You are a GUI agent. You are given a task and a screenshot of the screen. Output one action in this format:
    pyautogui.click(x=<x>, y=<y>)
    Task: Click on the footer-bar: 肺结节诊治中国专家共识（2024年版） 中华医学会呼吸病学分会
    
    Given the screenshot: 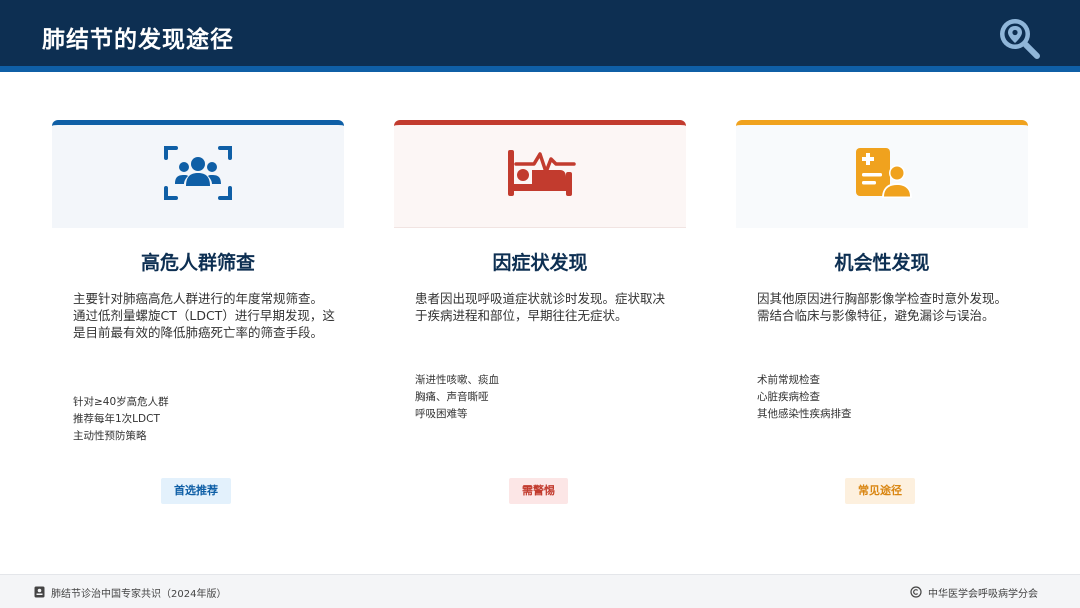 What is the action you would take?
    pyautogui.click(x=540, y=591)
    